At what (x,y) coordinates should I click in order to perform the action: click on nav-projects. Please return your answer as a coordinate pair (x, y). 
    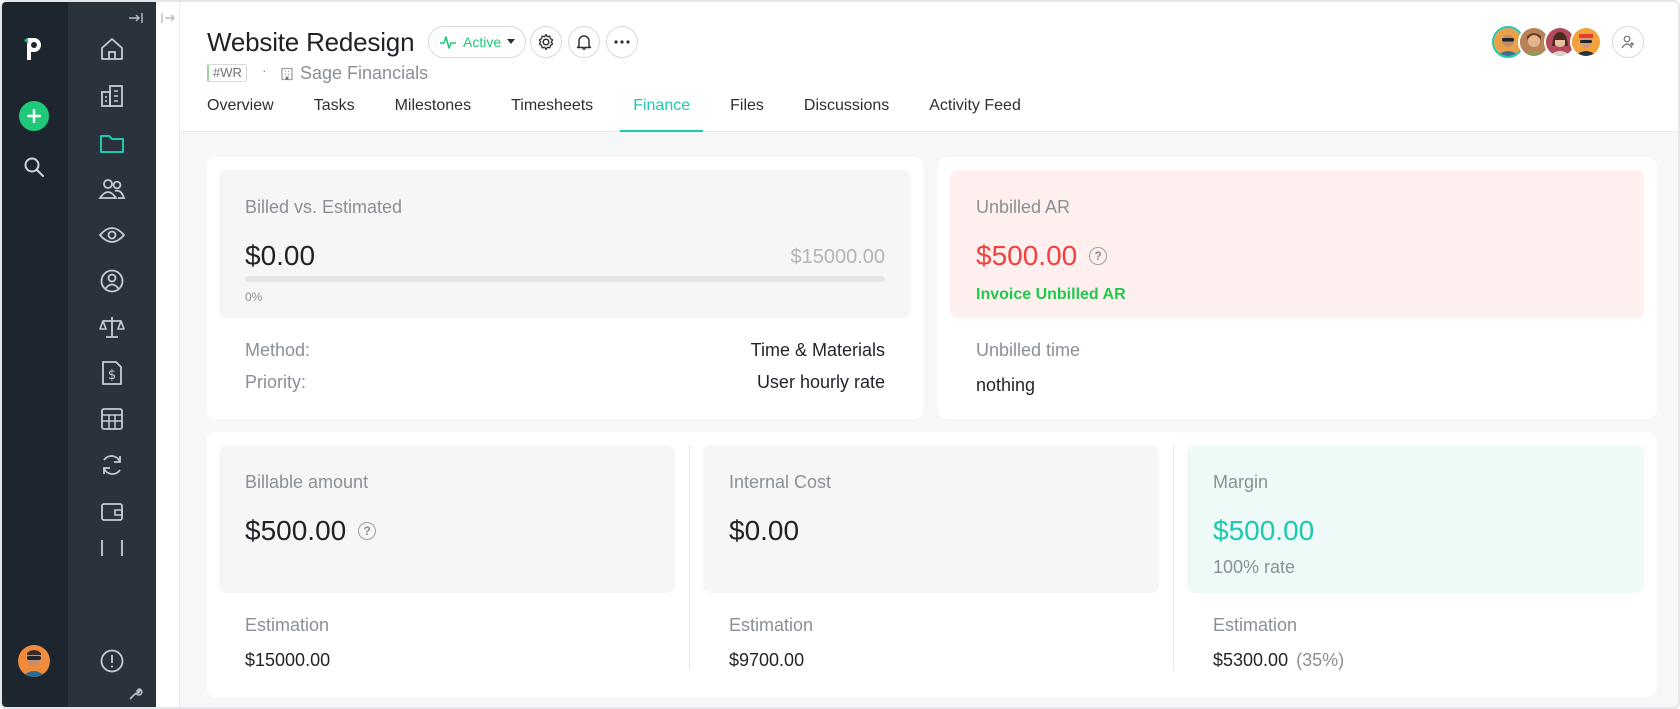
    Looking at the image, I should click on (112, 143).